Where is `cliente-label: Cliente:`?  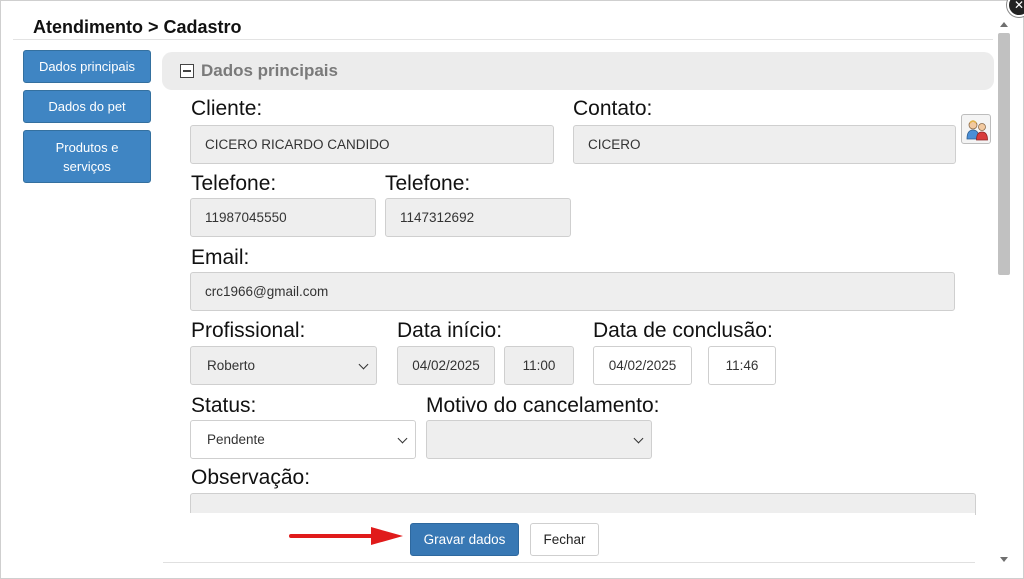 cliente-label: Cliente: is located at coordinates (227, 108).